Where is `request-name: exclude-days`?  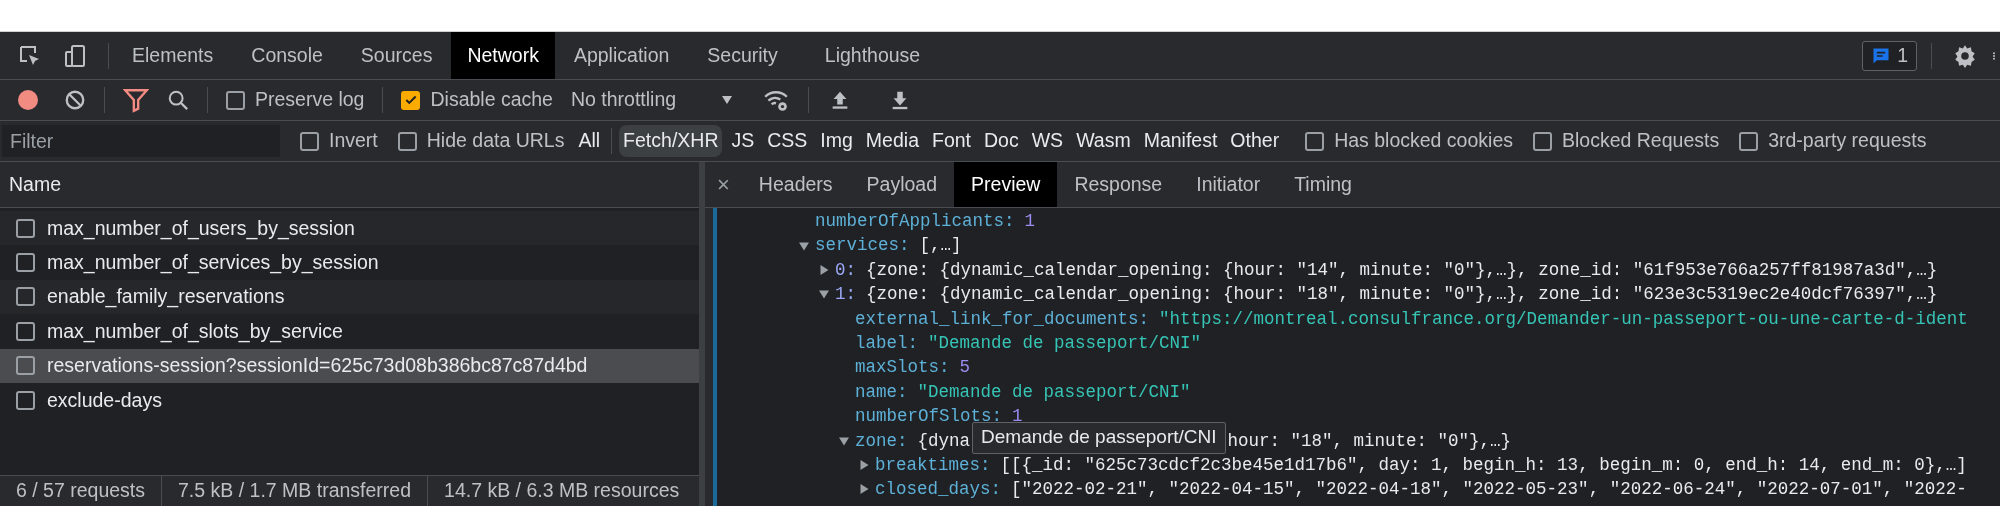 request-name: exclude-days is located at coordinates (104, 400).